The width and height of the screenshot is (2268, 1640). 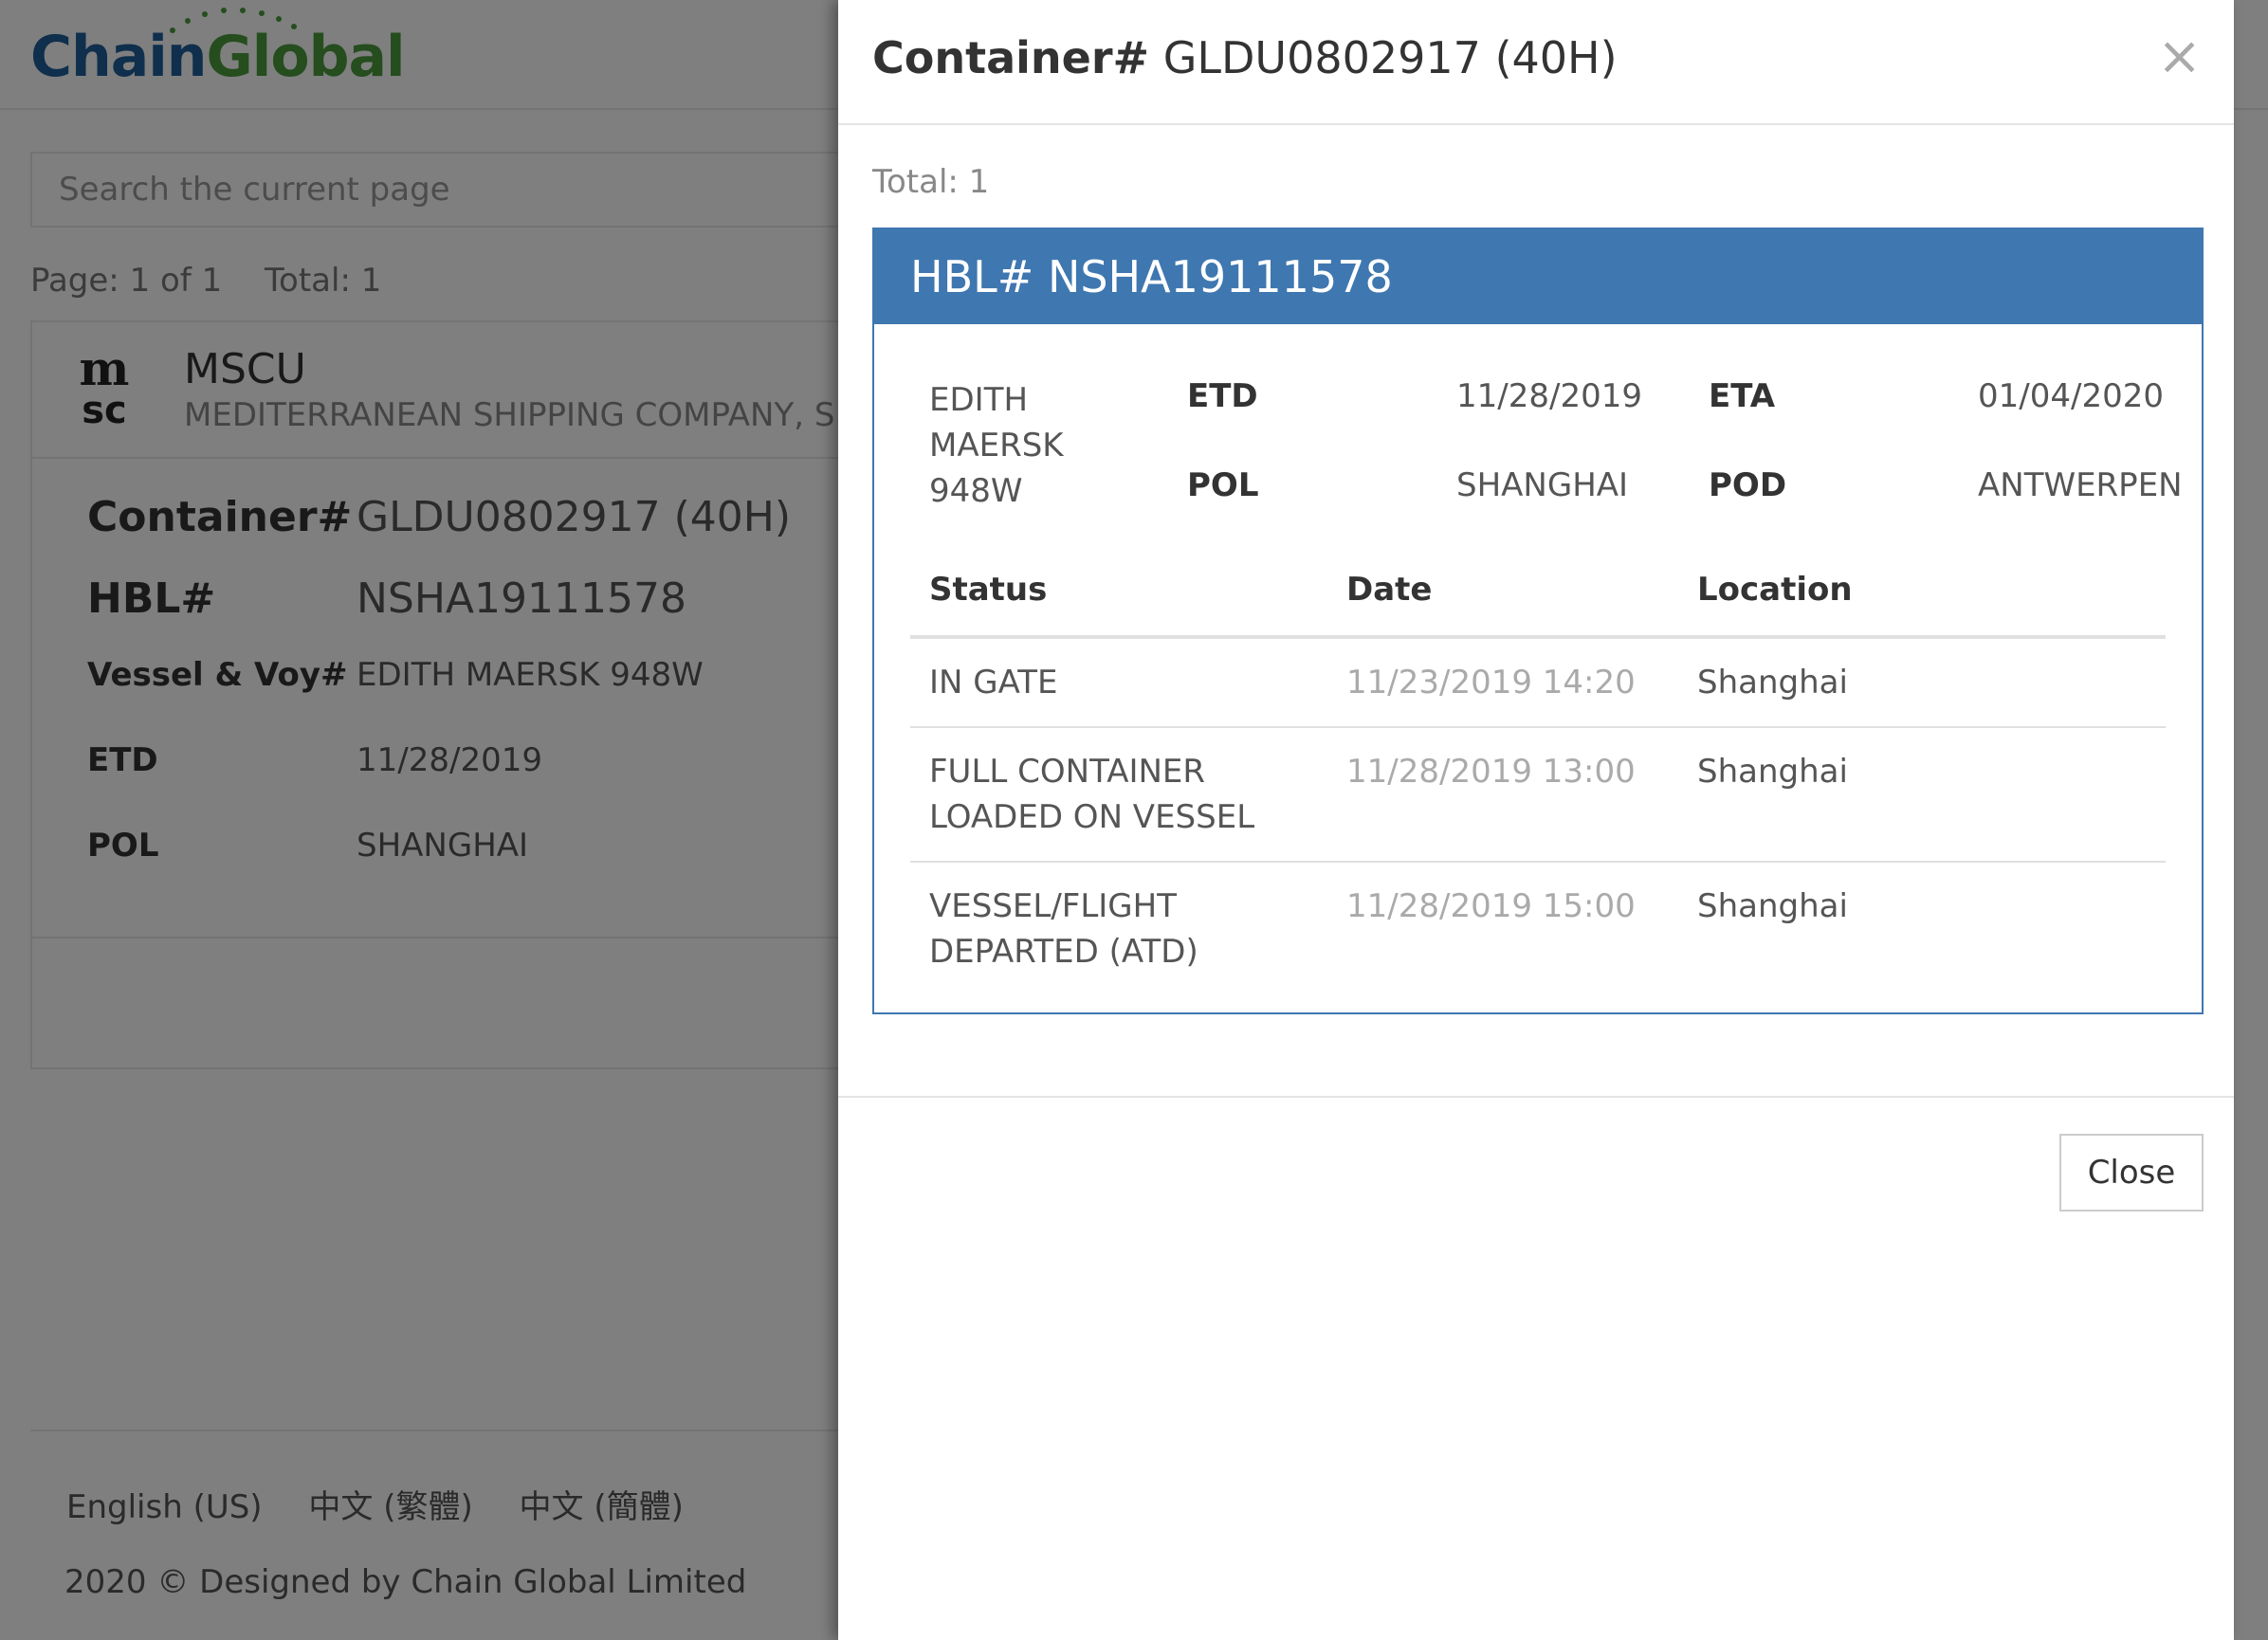 I want to click on etd-value: 11/28/2019, so click(x=1549, y=396).